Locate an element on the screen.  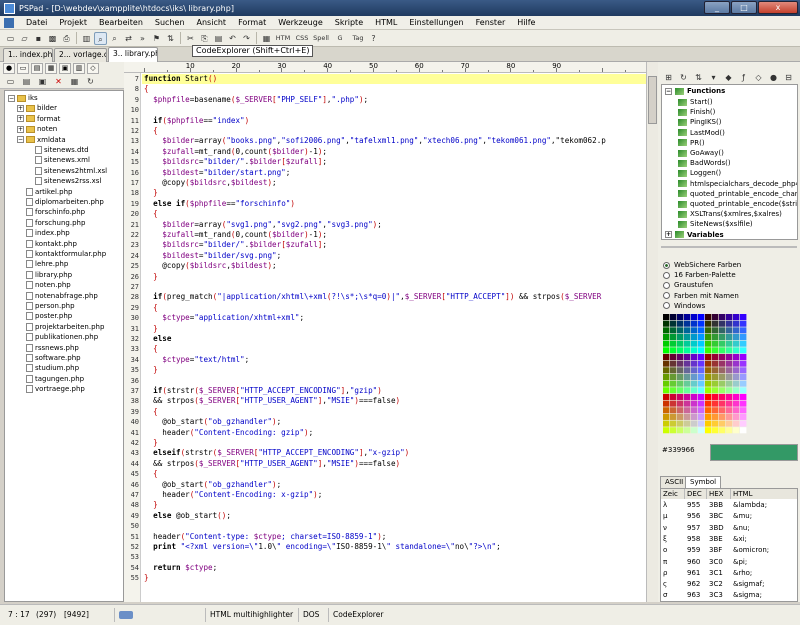
ascii-cell: 3BB is located at coordinates (719, 505).